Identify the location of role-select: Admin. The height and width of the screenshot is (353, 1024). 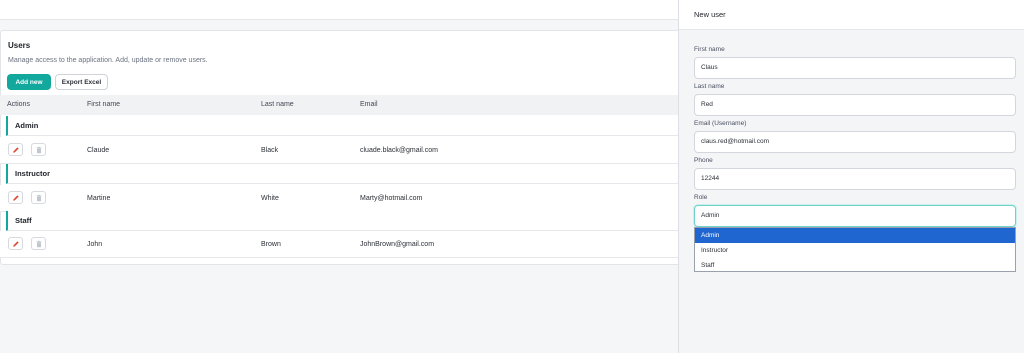
(855, 216).